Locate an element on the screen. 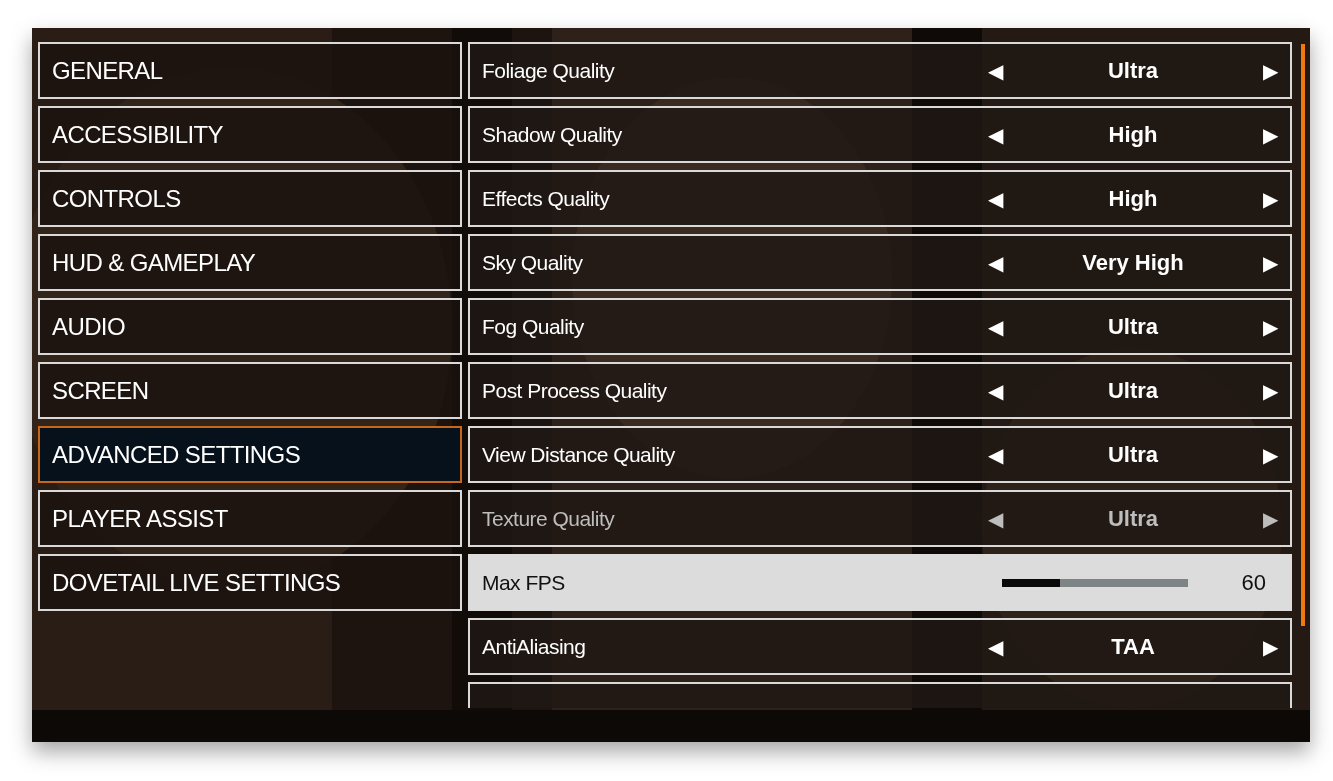  setting-label: Post Process Quality is located at coordinates (575, 390).